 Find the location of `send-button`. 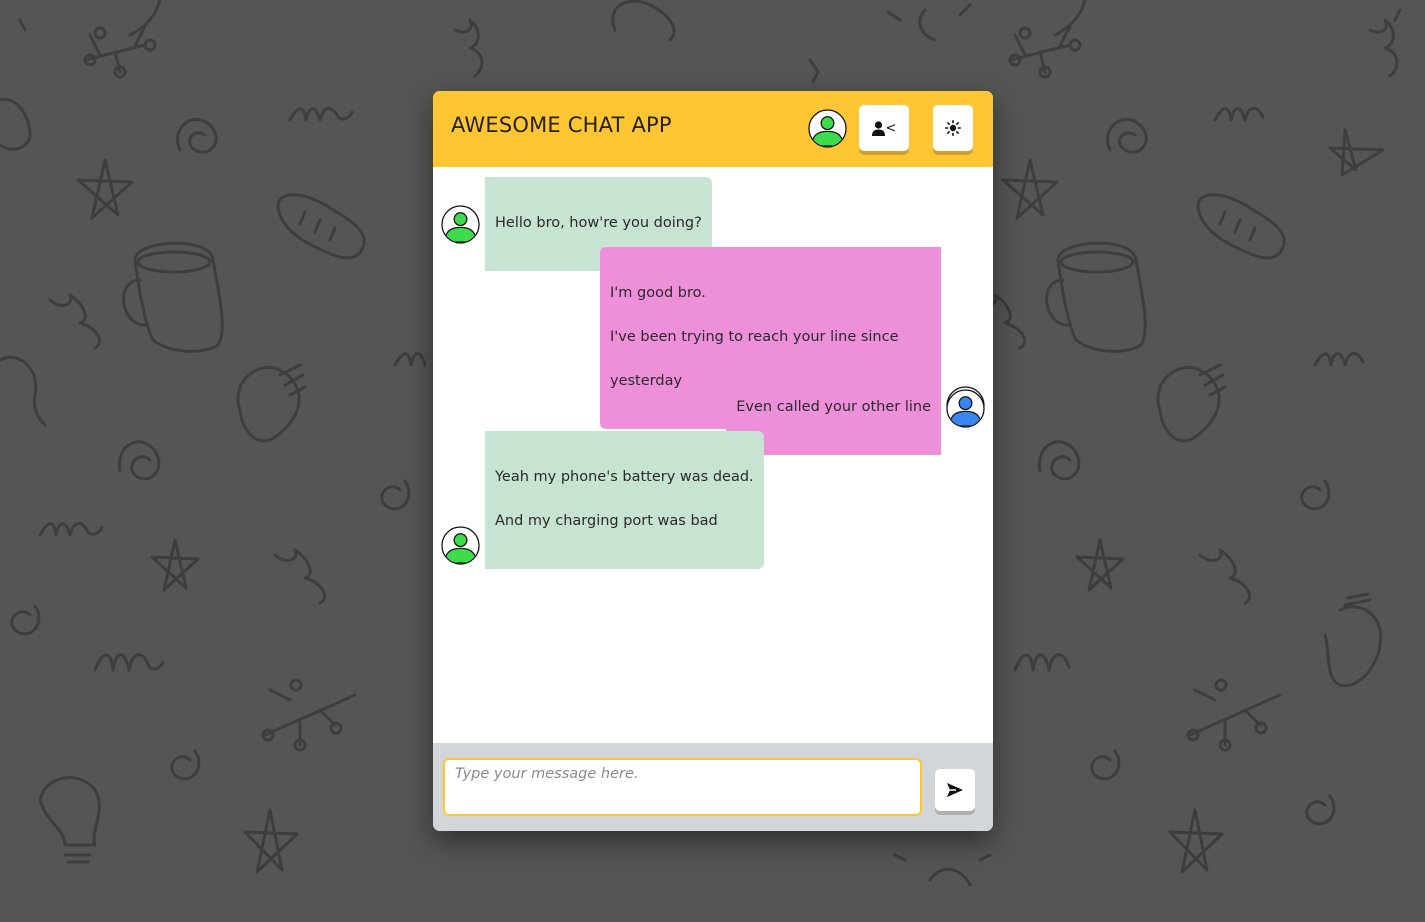

send-button is located at coordinates (955, 790).